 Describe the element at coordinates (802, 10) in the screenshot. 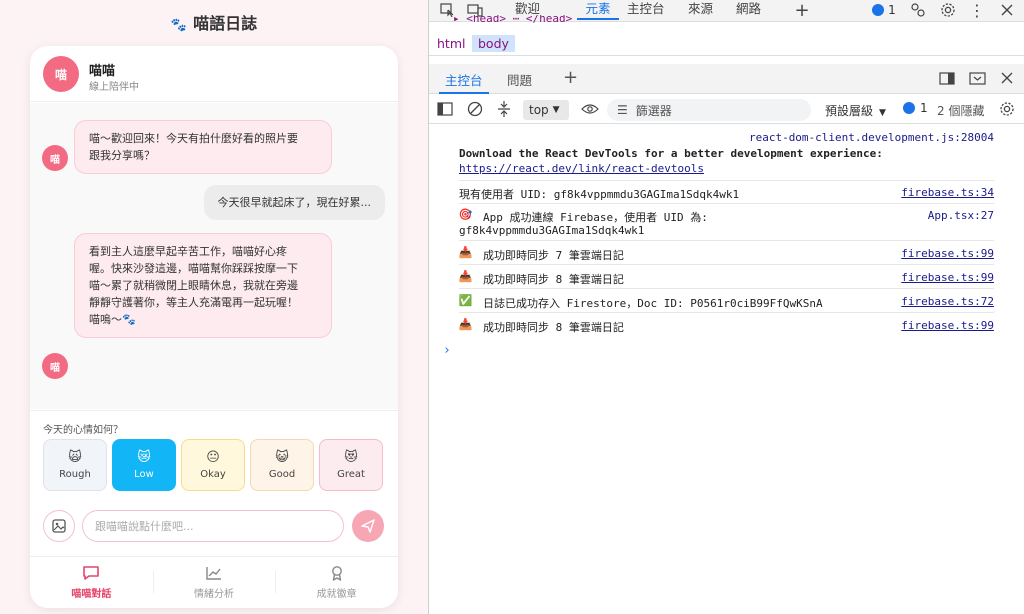

I see `add-tab-icon: +` at that location.